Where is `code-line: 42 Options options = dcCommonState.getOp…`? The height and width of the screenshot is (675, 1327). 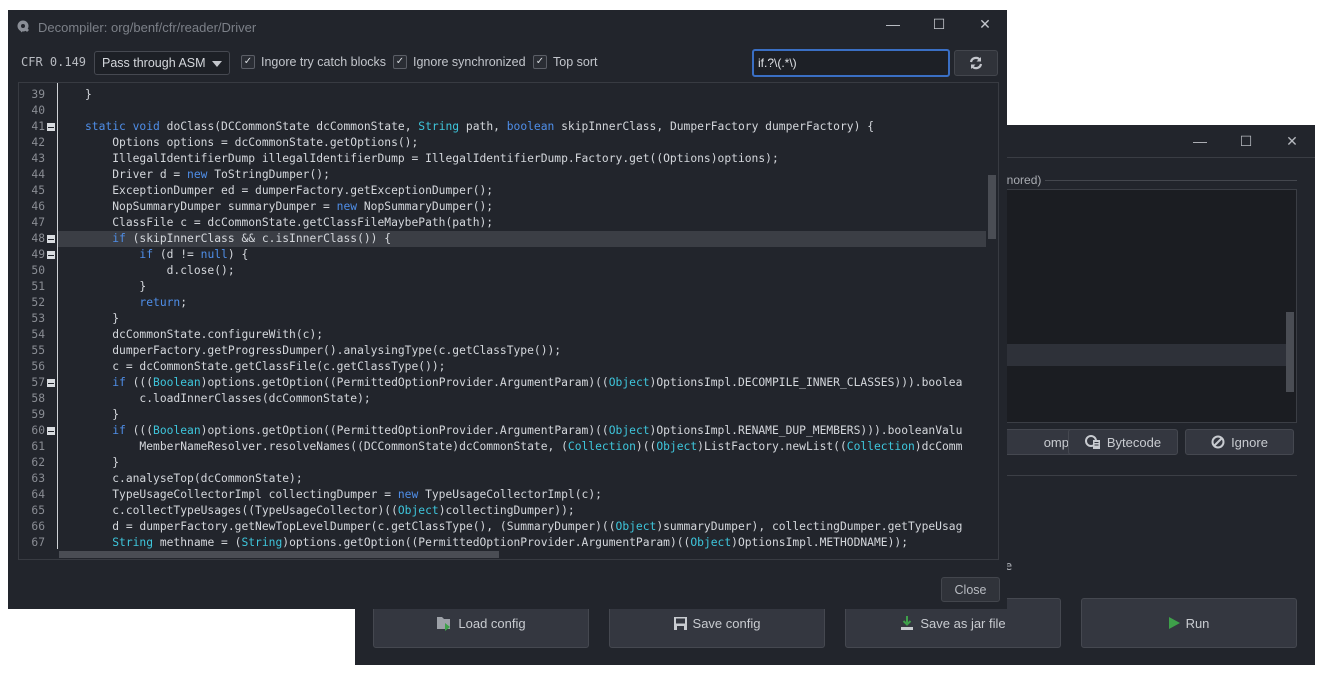
code-line: 42 Options options = dcCommonState.getOp… is located at coordinates (502, 143).